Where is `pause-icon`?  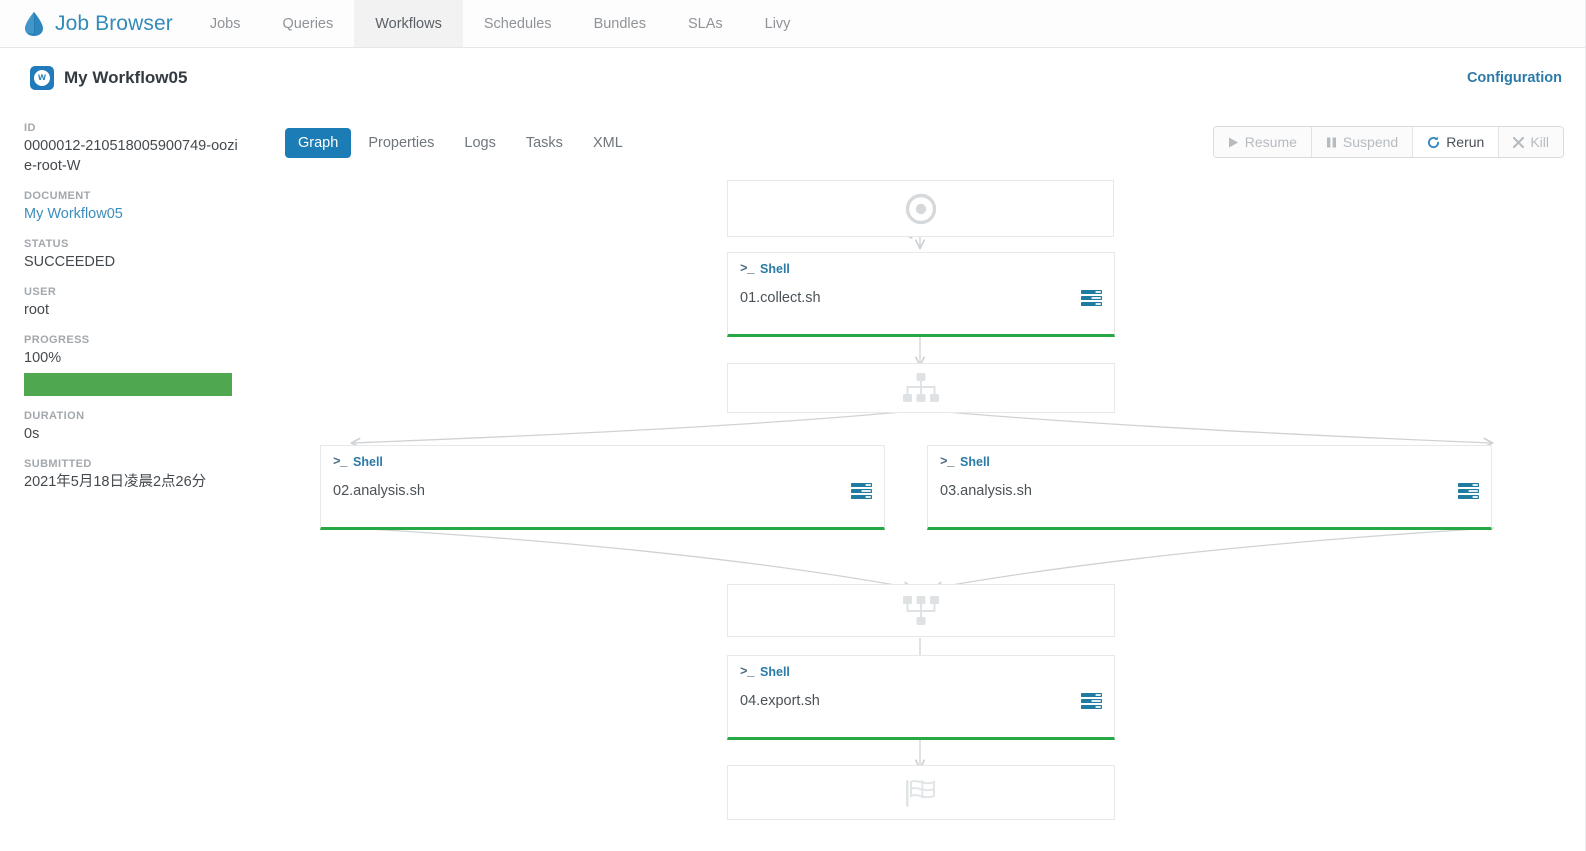 pause-icon is located at coordinates (1331, 142).